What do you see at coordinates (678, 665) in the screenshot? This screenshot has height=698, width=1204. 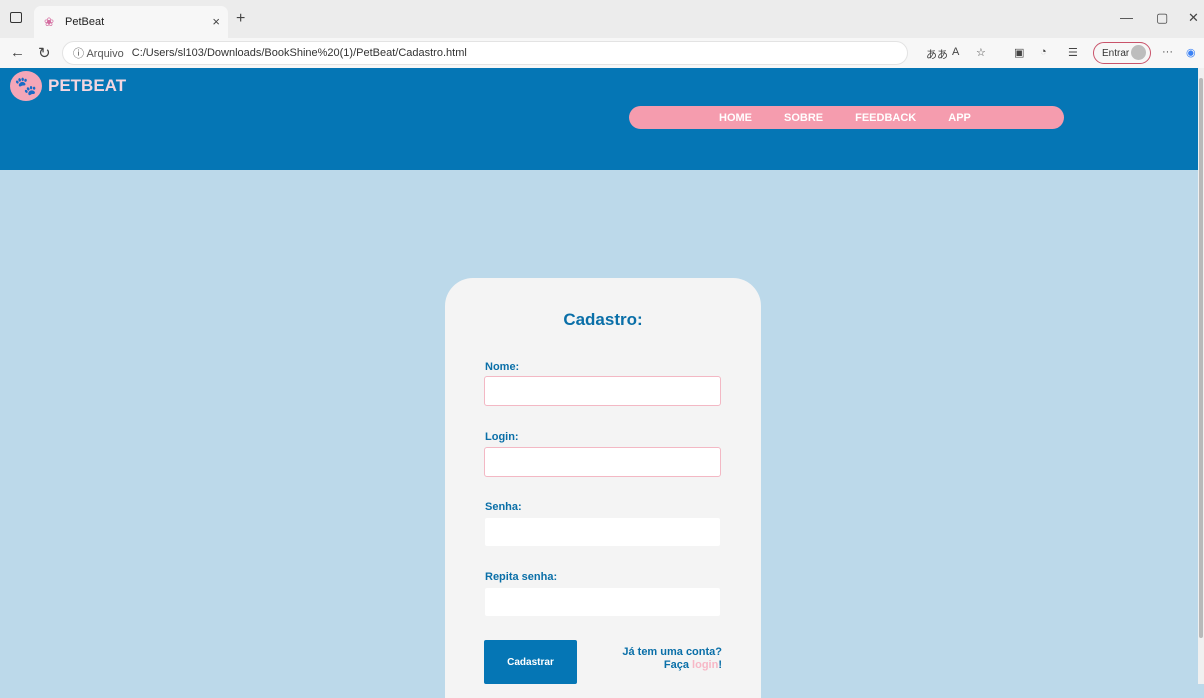 I see `hint-prefix: Faça` at bounding box center [678, 665].